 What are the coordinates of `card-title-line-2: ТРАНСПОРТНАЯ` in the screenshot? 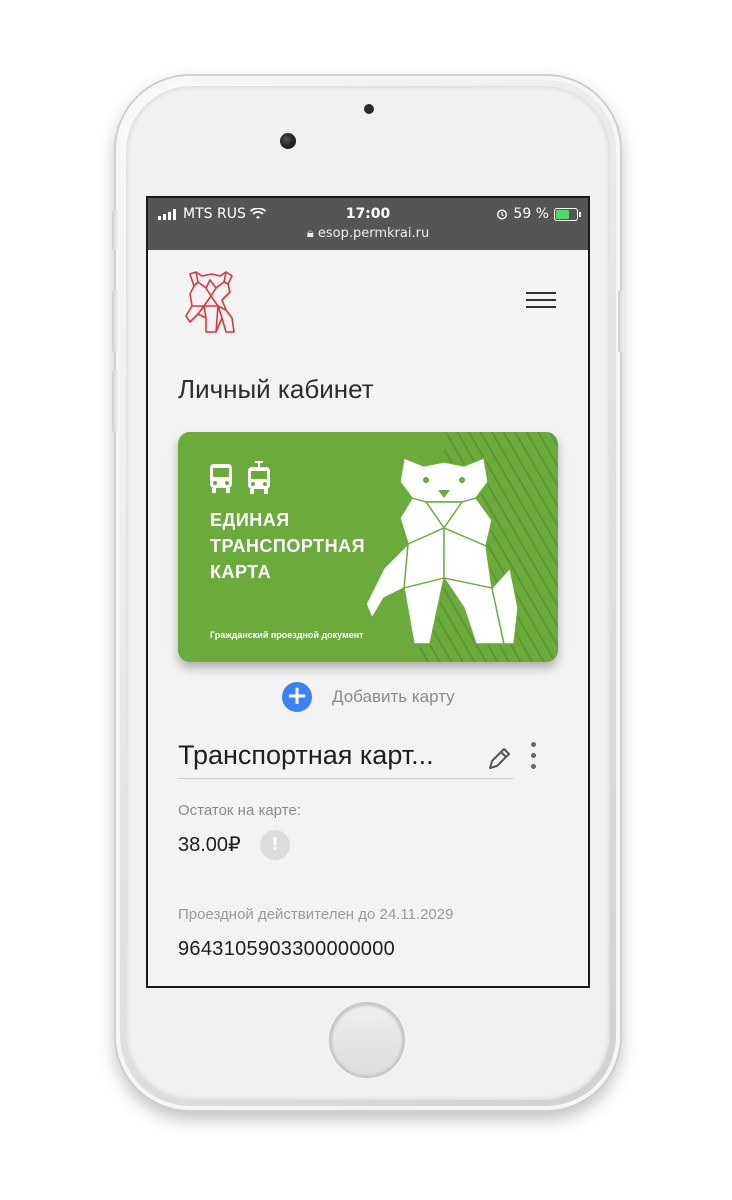 It's located at (288, 546).